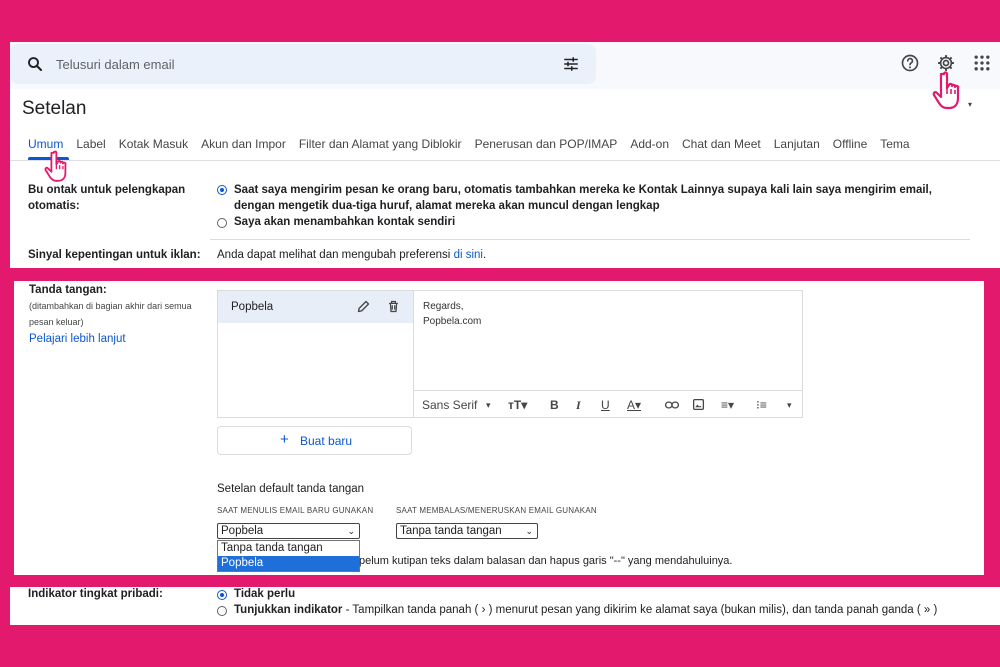 The image size is (1000, 667). I want to click on italic-icon: I, so click(578, 405).